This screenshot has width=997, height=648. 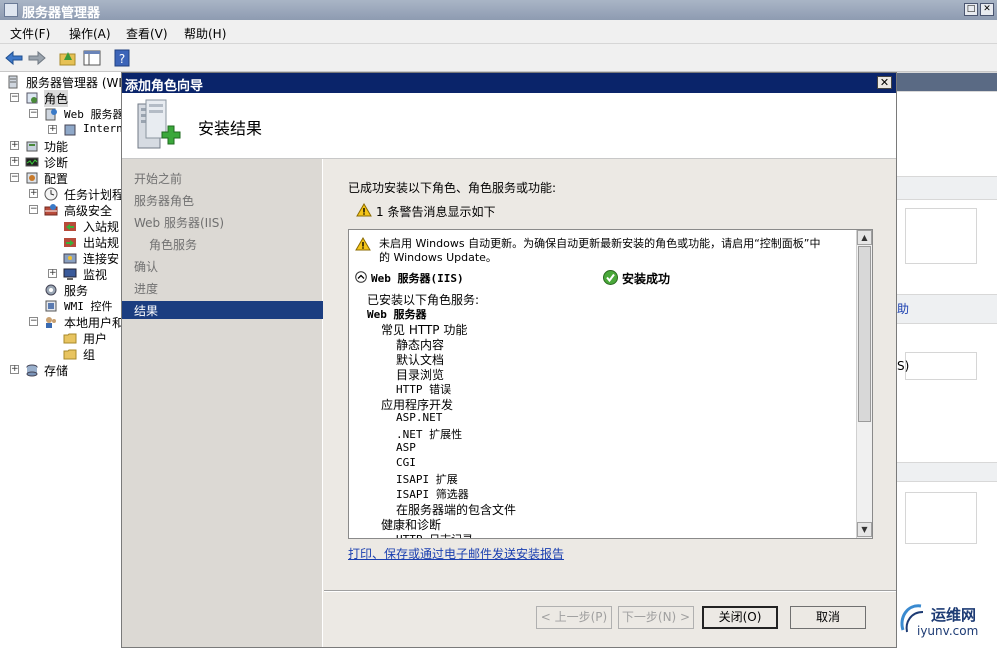 What do you see at coordinates (574, 617) in the screenshot?
I see `previous-button: < 上一步(P)` at bounding box center [574, 617].